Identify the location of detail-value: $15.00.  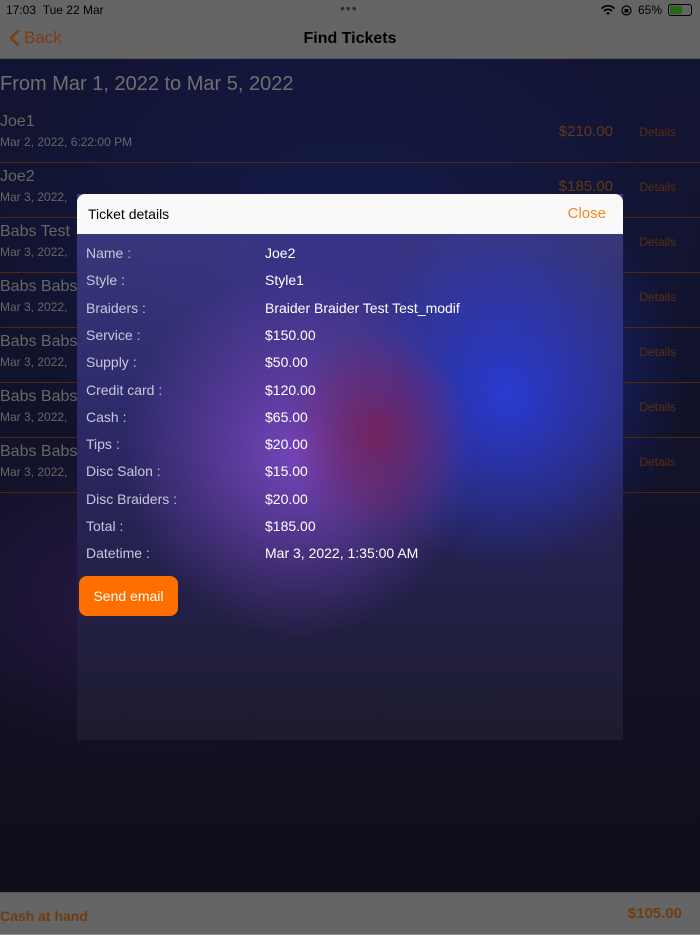
(286, 471).